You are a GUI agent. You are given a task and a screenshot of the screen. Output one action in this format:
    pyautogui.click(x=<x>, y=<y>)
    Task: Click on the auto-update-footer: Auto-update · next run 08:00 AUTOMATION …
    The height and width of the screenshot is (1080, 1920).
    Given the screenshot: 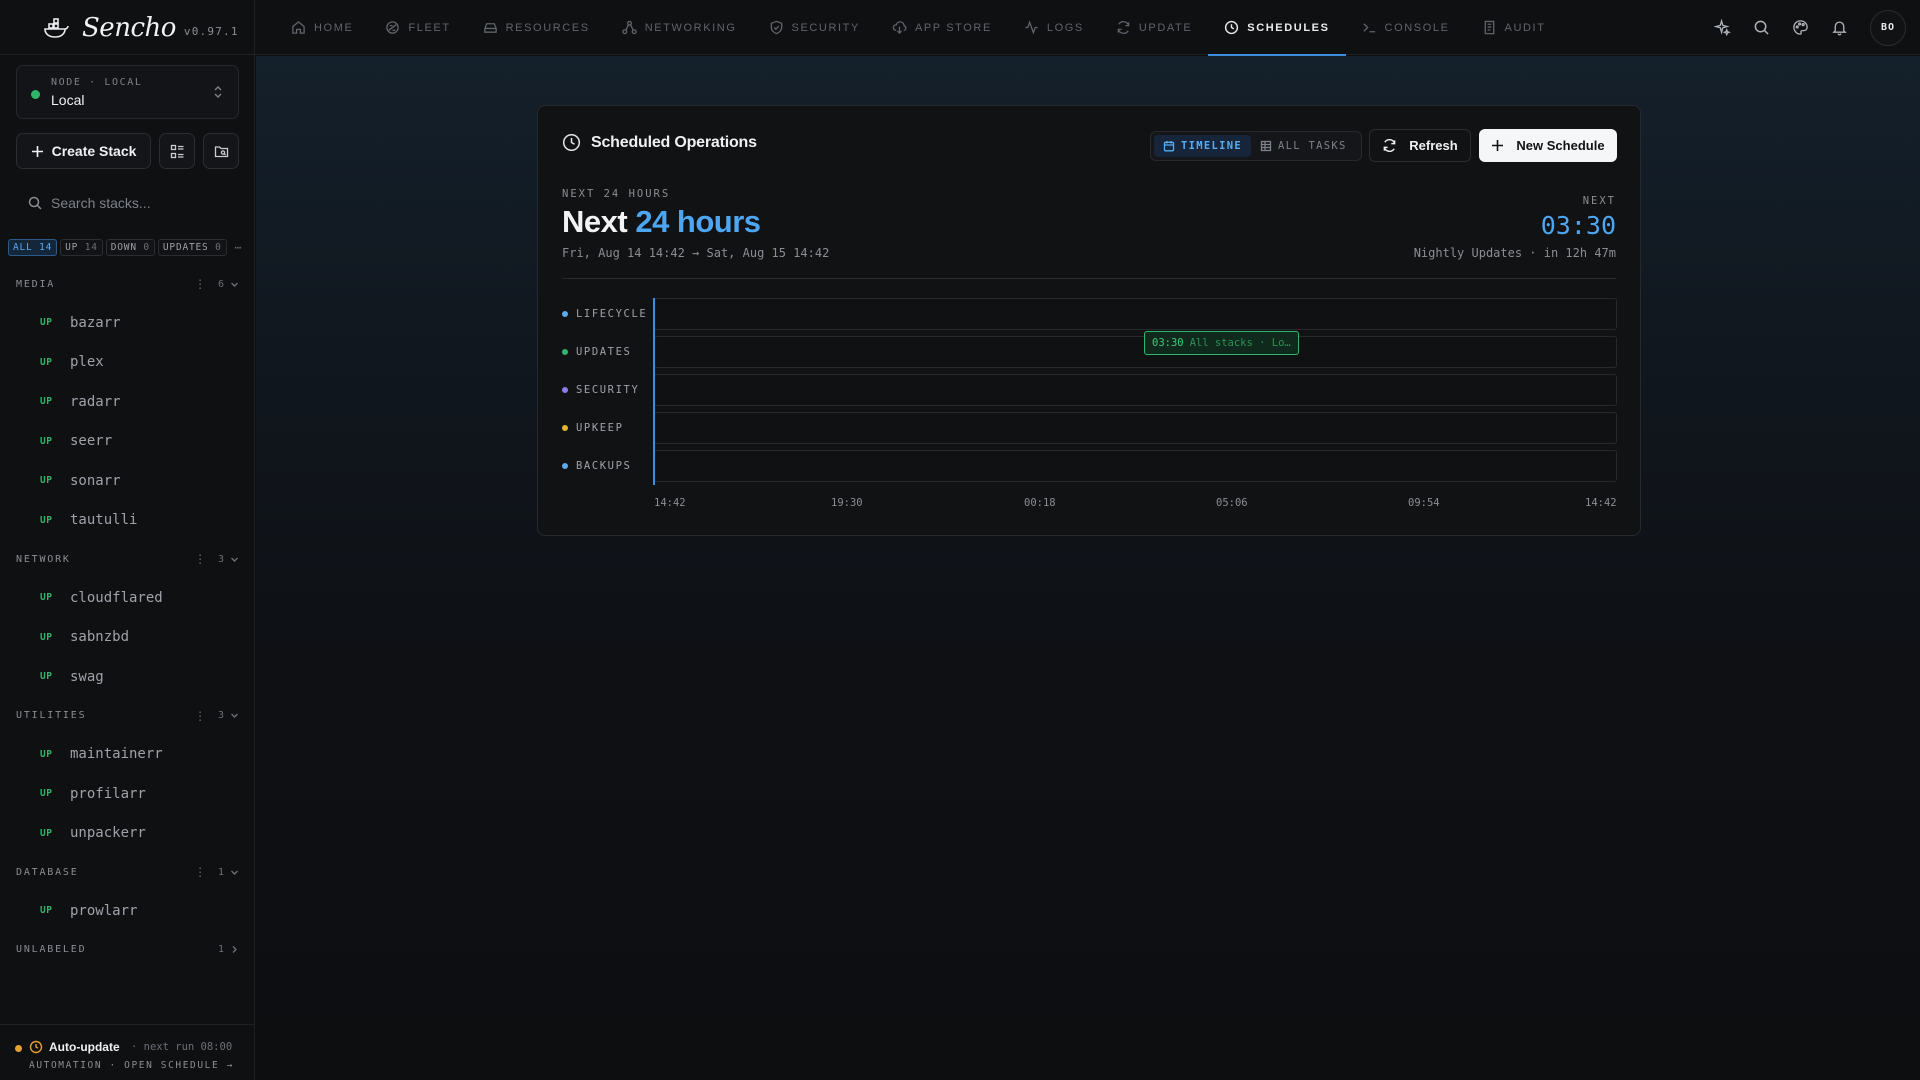 What is the action you would take?
    pyautogui.click(x=127, y=1052)
    